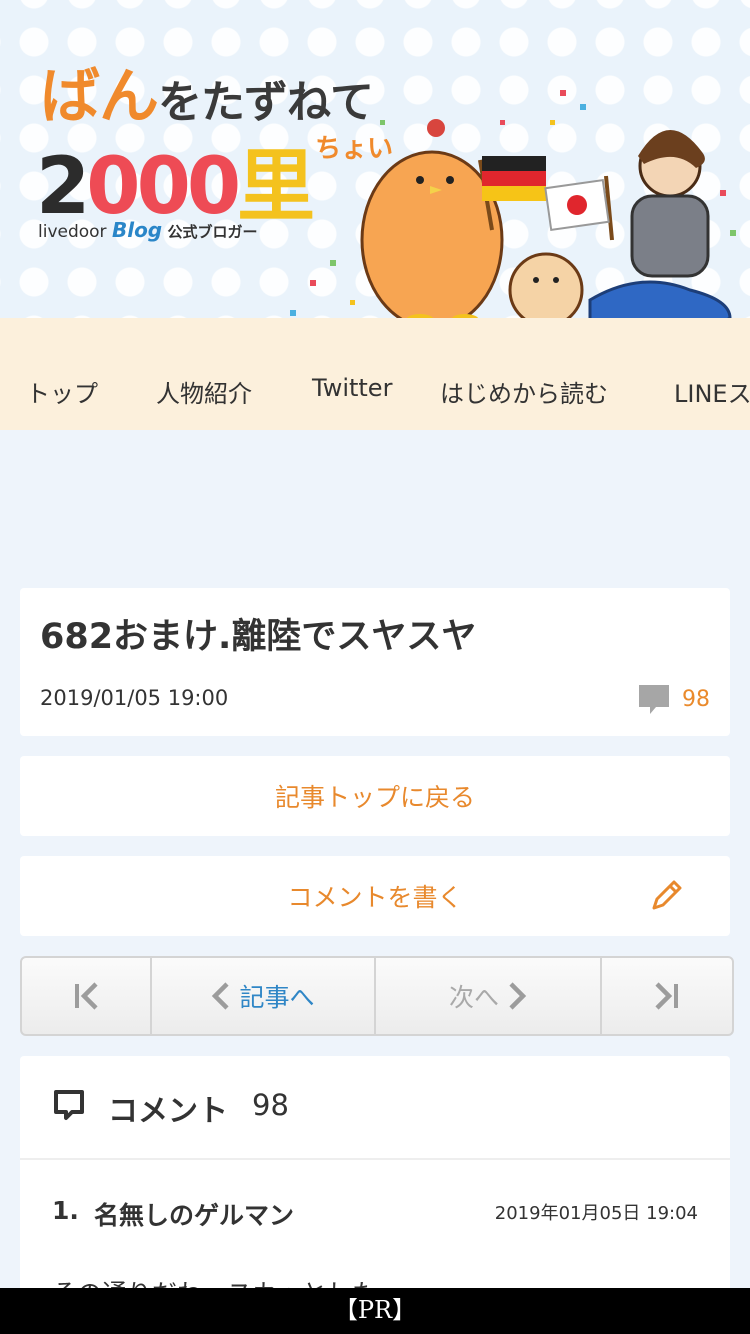 The height and width of the screenshot is (1334, 750). What do you see at coordinates (518, 996) in the screenshot?
I see `chevron-right-icon` at bounding box center [518, 996].